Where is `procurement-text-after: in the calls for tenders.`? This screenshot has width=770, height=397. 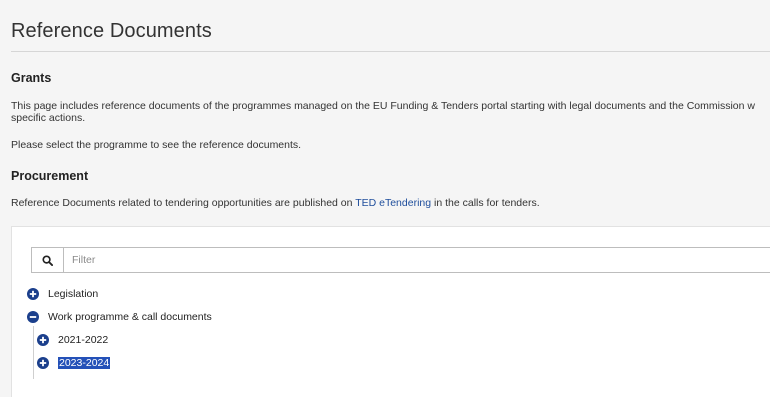
procurement-text-after: in the calls for tenders. is located at coordinates (485, 203).